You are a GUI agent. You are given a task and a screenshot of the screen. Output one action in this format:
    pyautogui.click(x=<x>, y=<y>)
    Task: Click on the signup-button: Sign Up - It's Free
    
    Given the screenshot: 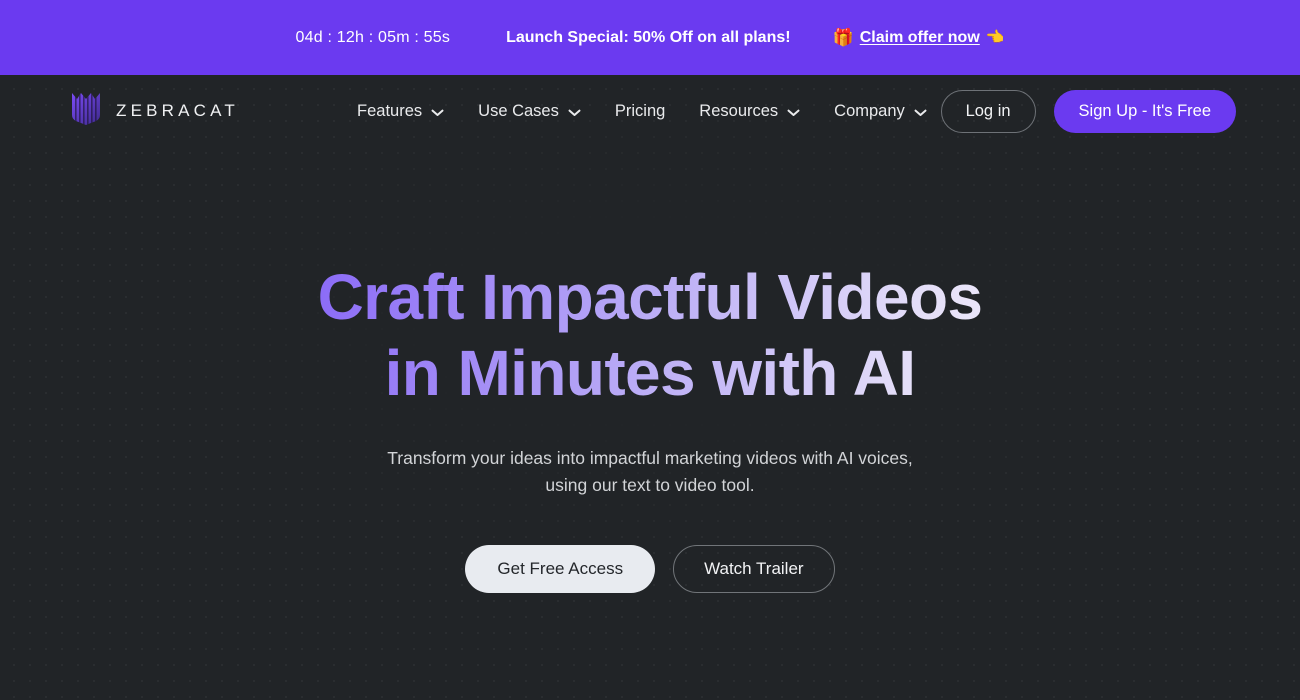 What is the action you would take?
    pyautogui.click(x=1144, y=111)
    